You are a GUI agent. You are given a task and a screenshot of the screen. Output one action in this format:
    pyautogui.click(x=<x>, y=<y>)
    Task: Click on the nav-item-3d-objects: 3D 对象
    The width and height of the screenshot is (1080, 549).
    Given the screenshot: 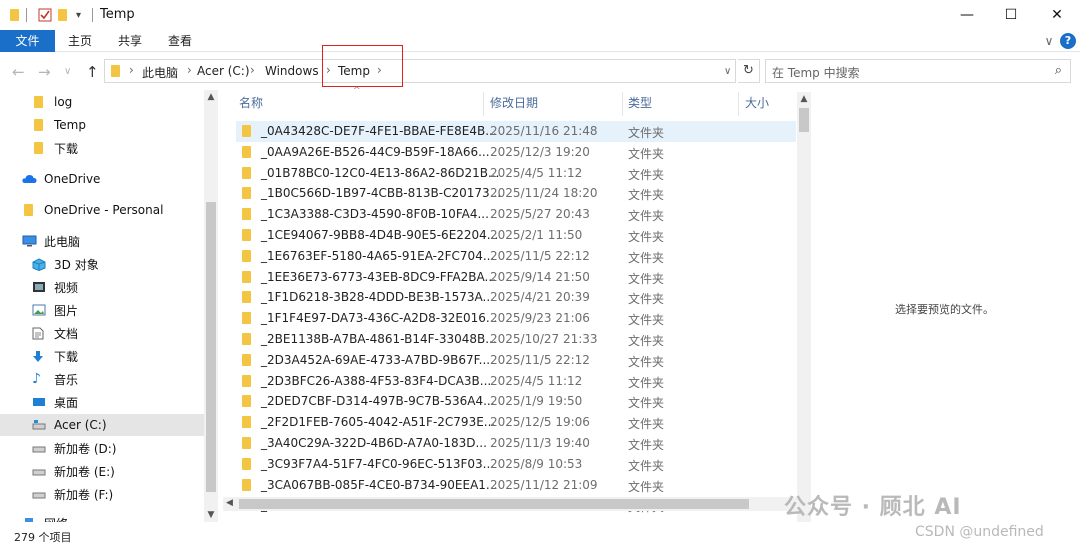 What is the action you would take?
    pyautogui.click(x=102, y=264)
    